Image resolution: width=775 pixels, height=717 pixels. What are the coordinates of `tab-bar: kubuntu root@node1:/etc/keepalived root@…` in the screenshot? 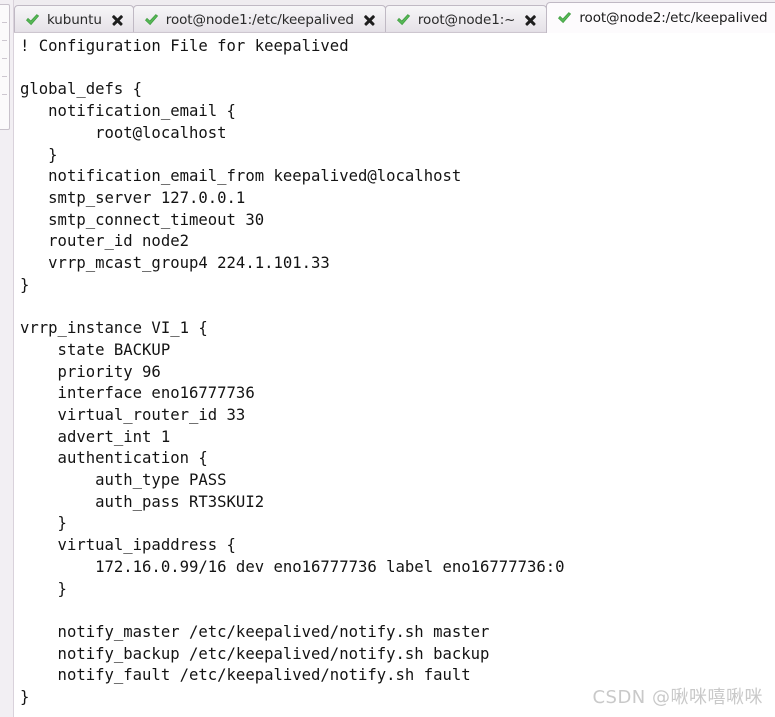 It's located at (394, 16).